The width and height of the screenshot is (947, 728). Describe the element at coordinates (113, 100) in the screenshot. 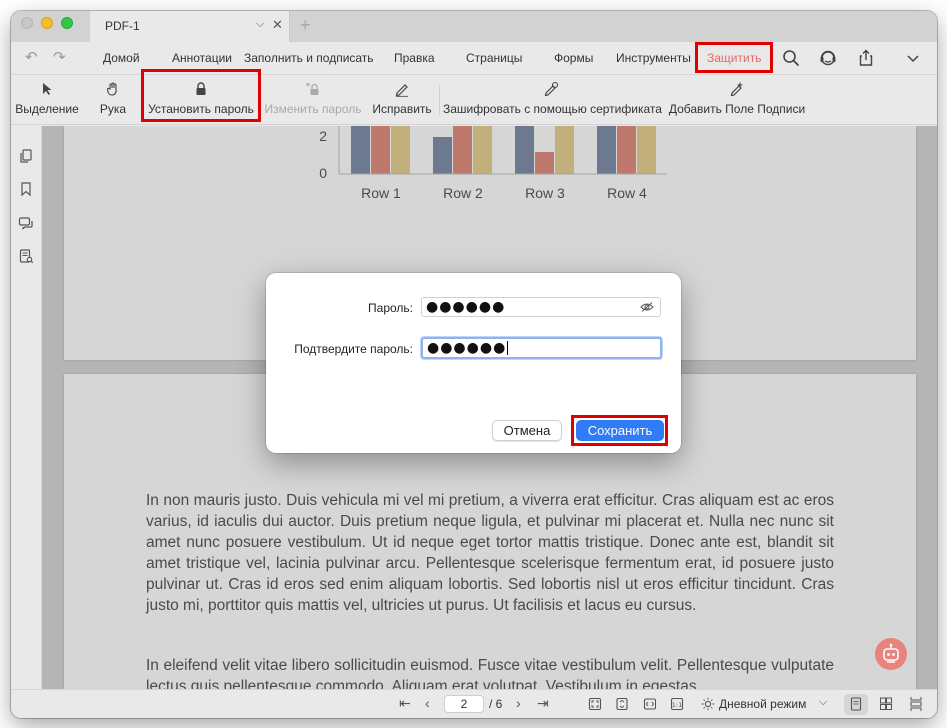

I see `hand-tool-button: Рука` at that location.